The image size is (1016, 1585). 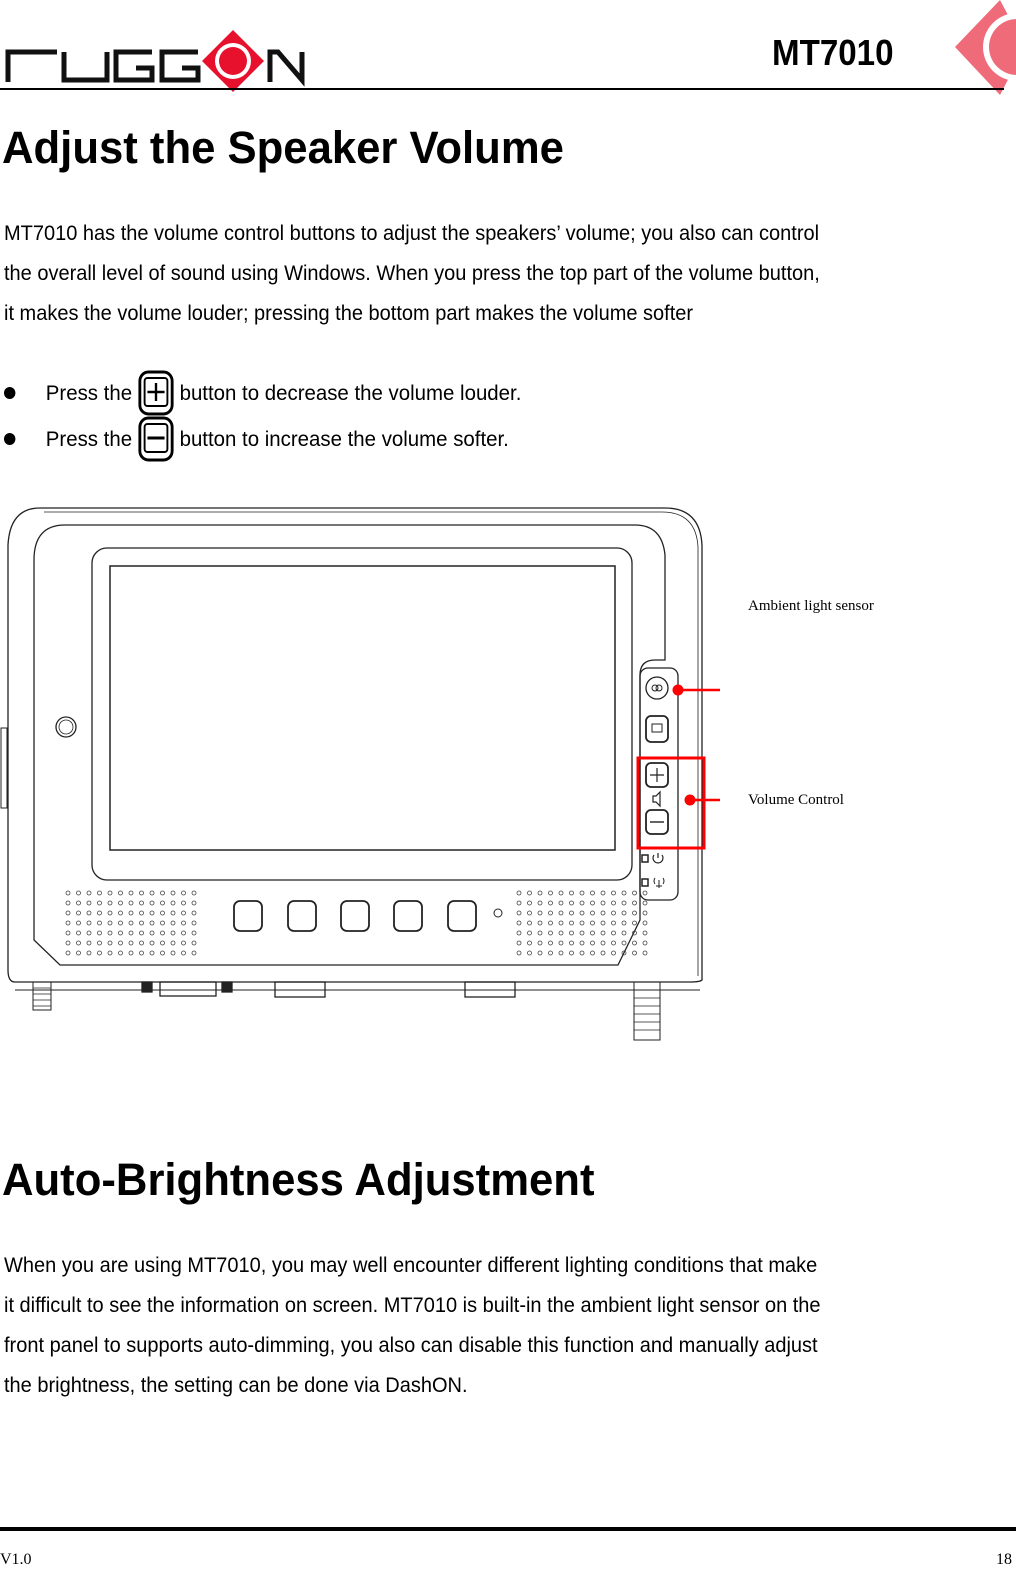 I want to click on wireless-led, so click(x=645, y=882).